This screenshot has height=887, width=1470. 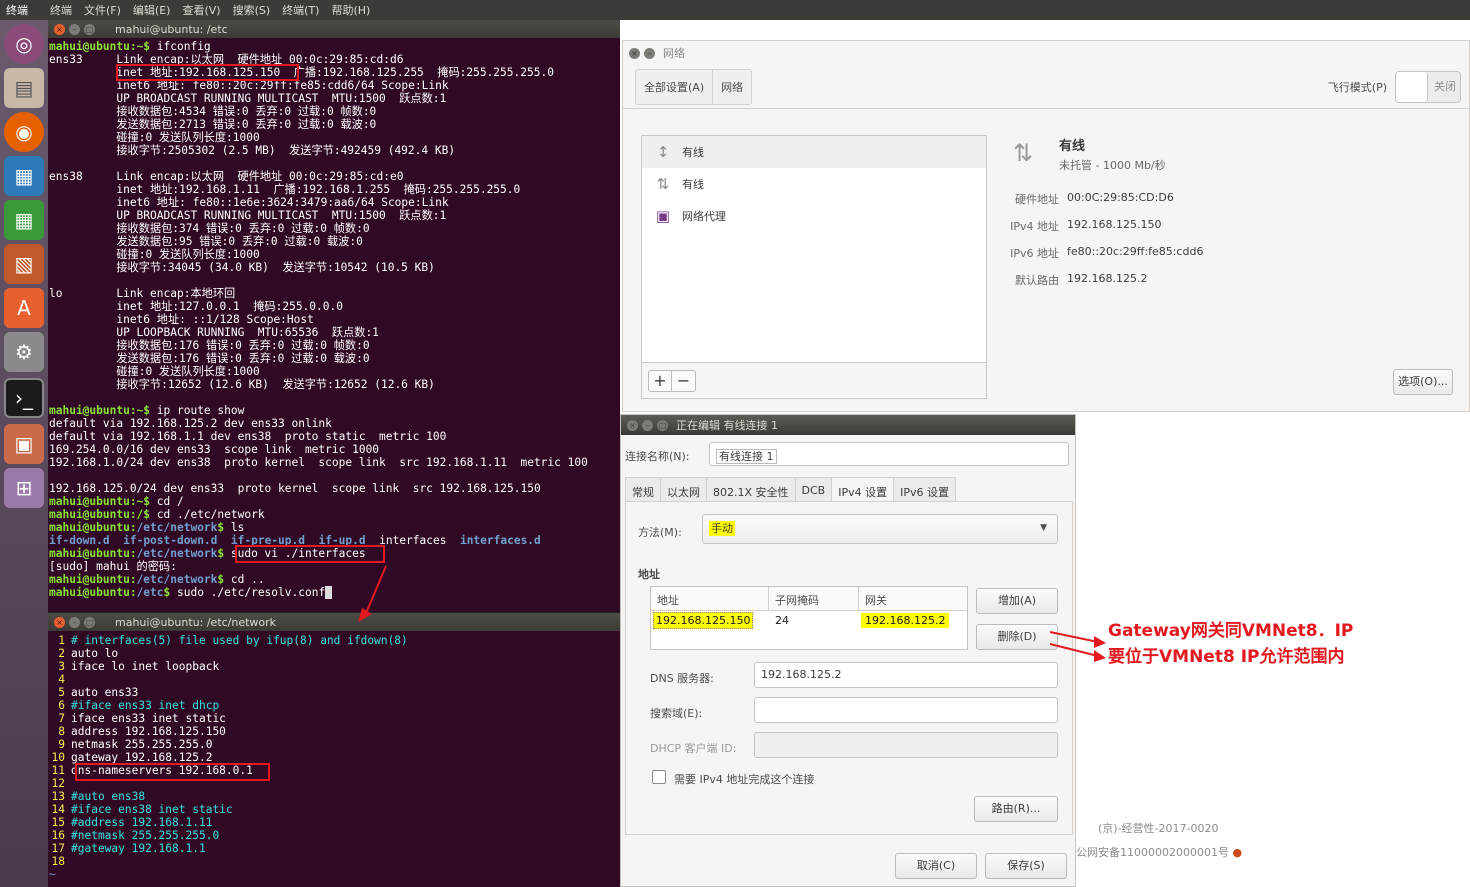 I want to click on save-button: 保存(S), so click(x=1026, y=866).